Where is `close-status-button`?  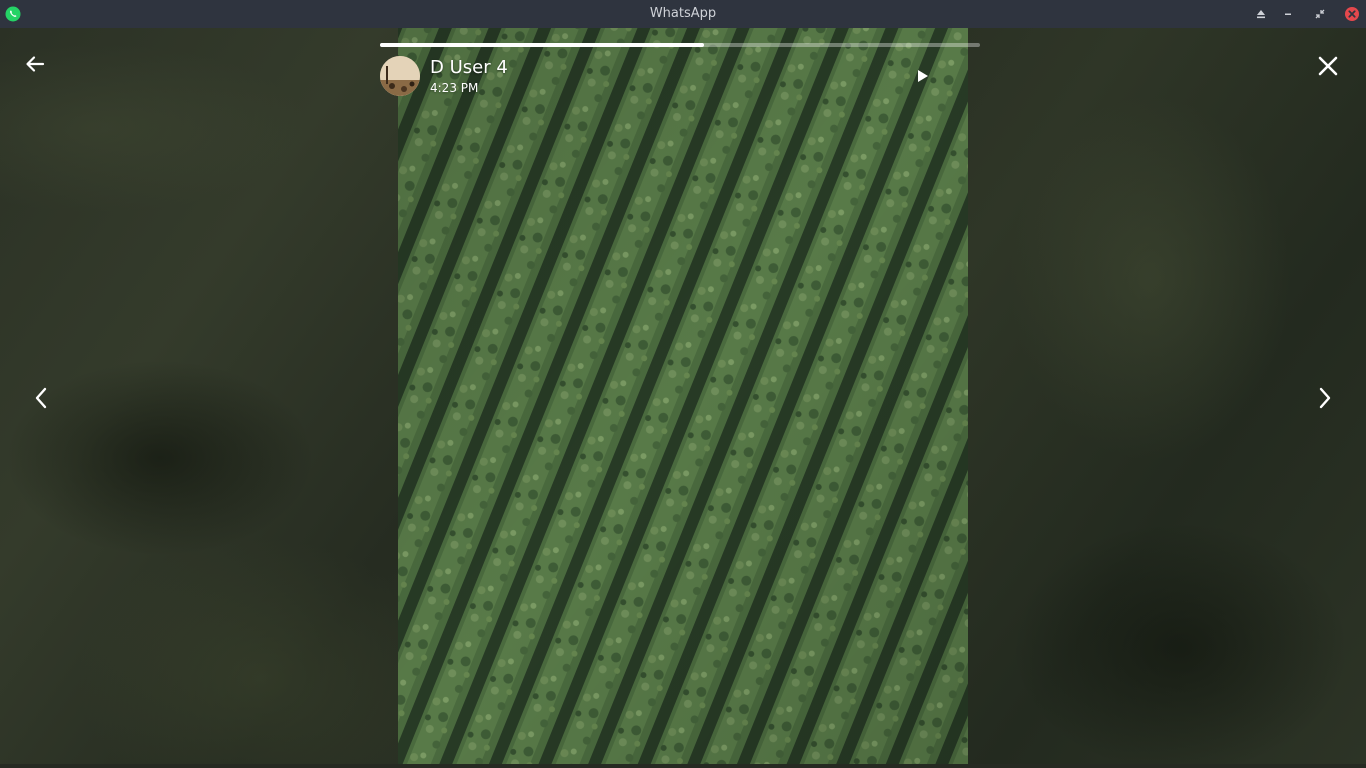
close-status-button is located at coordinates (1328, 66).